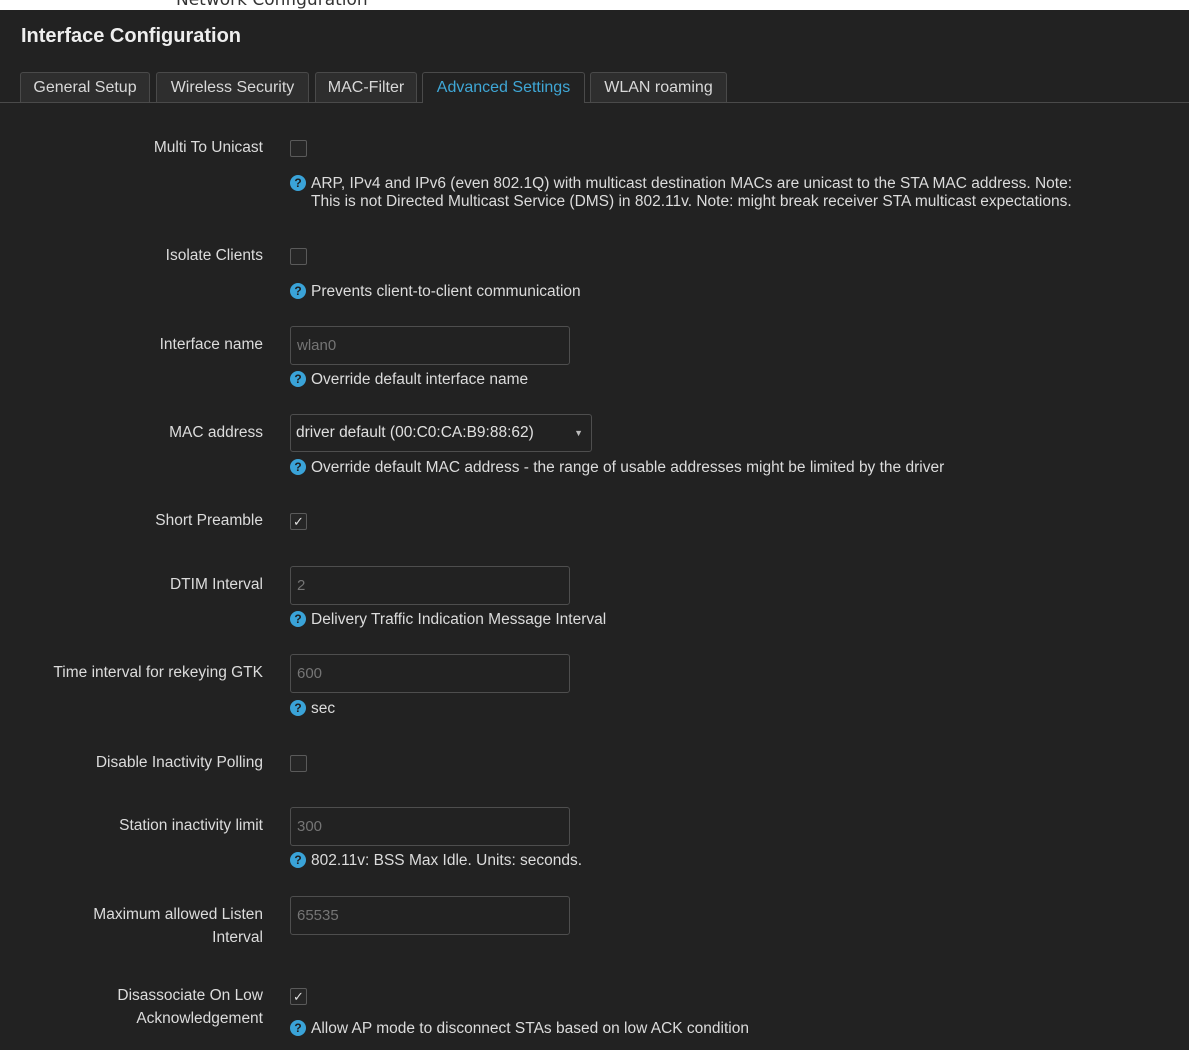 The width and height of the screenshot is (1189, 1050). I want to click on station-inactivity-limit-help: ? 802.11v: BSS Max Idle. Units: seconds., so click(436, 861).